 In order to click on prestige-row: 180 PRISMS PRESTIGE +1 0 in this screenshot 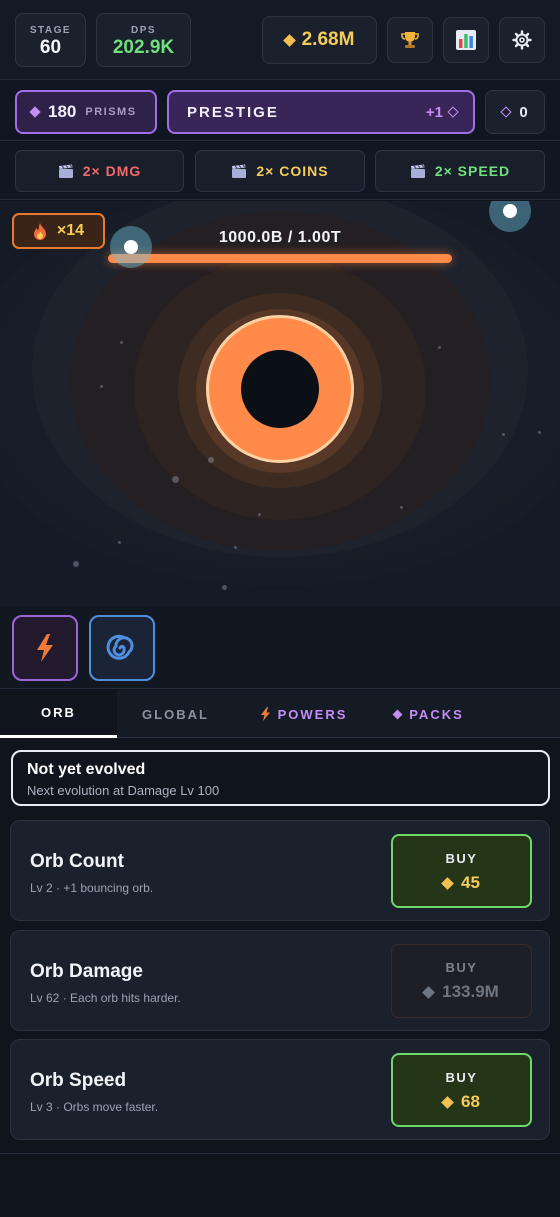, I will do `click(280, 111)`.